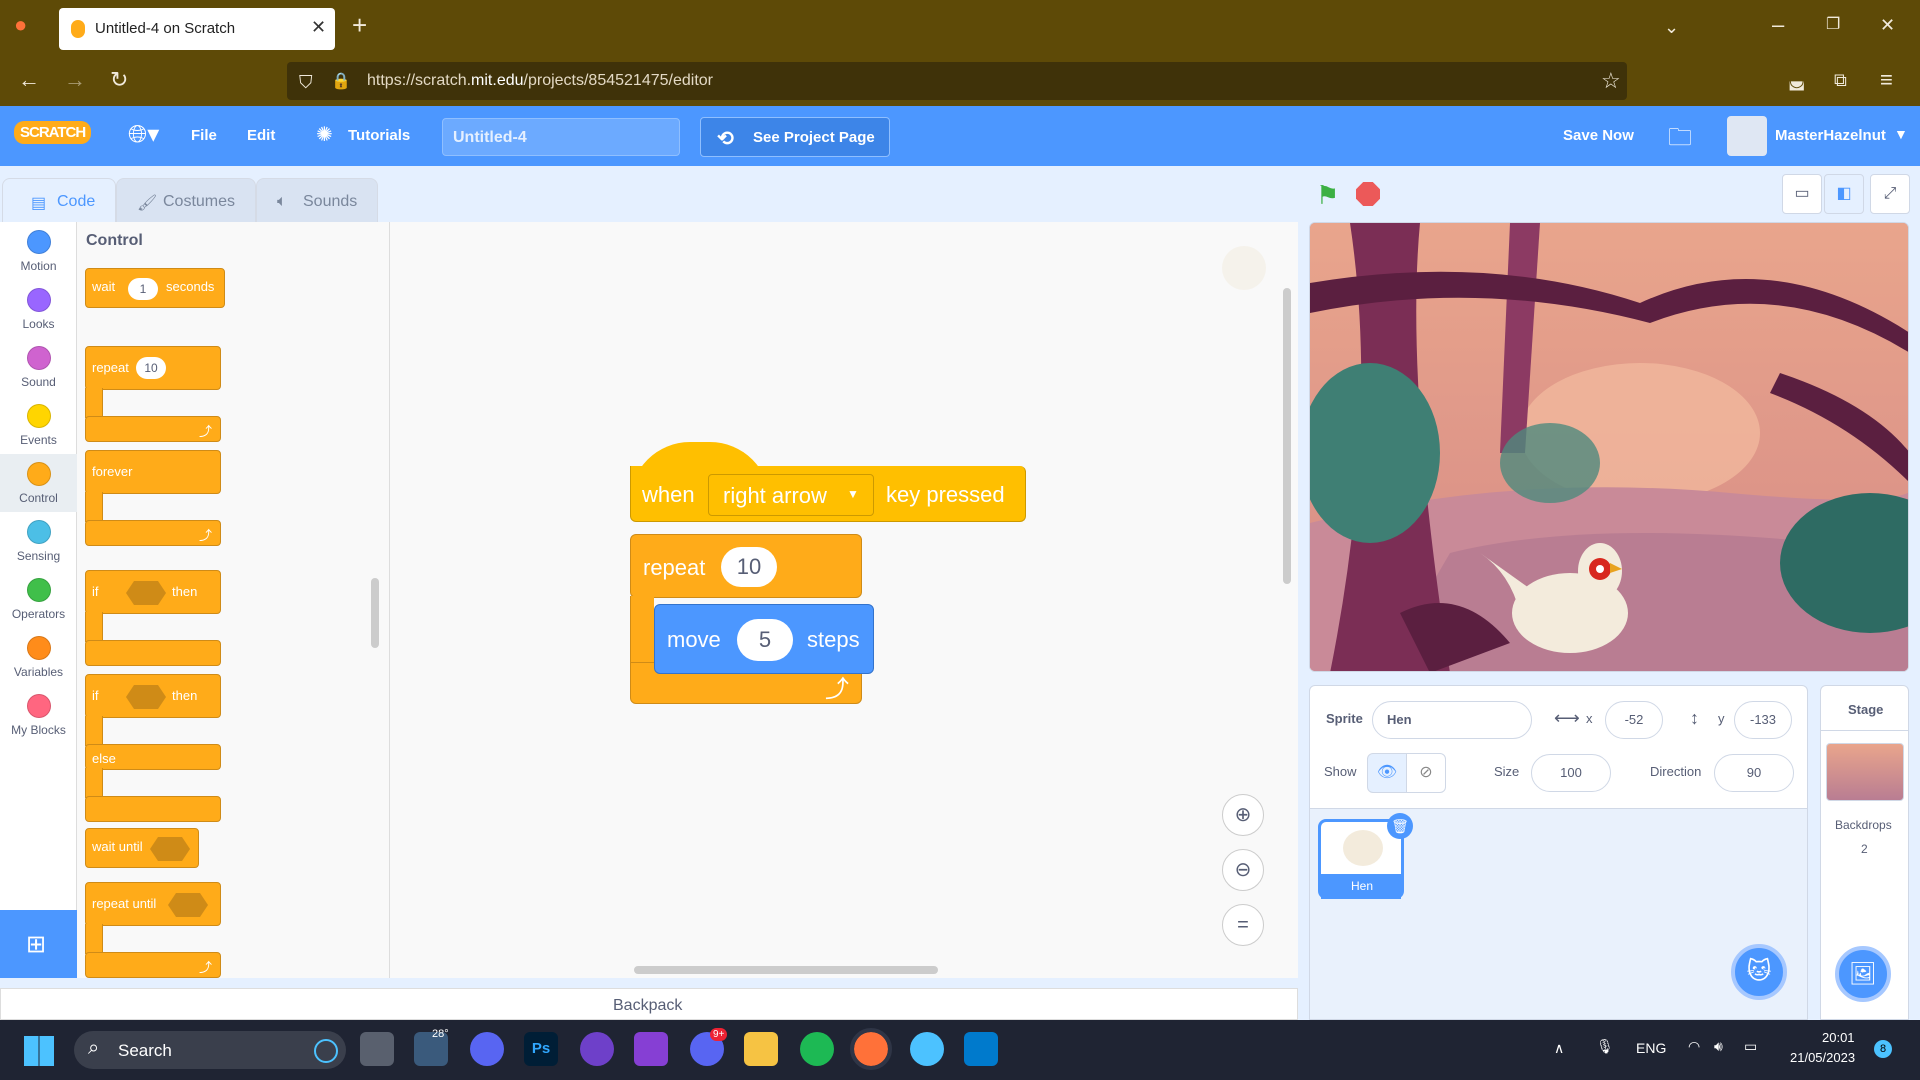 The image size is (1920, 1080). What do you see at coordinates (1400, 826) in the screenshot?
I see `delete-sprite-icon: 🗑︎` at bounding box center [1400, 826].